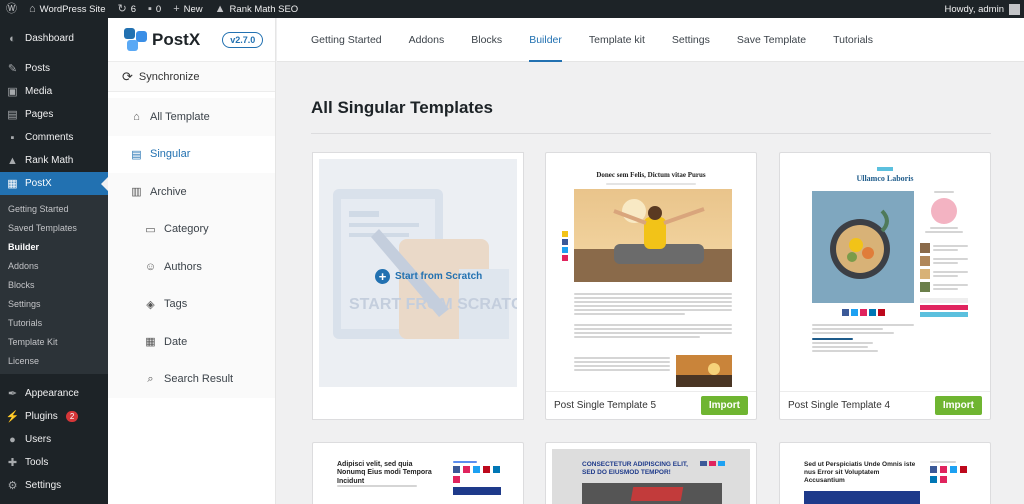 The height and width of the screenshot is (504, 1024). Describe the element at coordinates (54, 38) in the screenshot. I see `menu-dashboard: ◐ Dashboard` at that location.